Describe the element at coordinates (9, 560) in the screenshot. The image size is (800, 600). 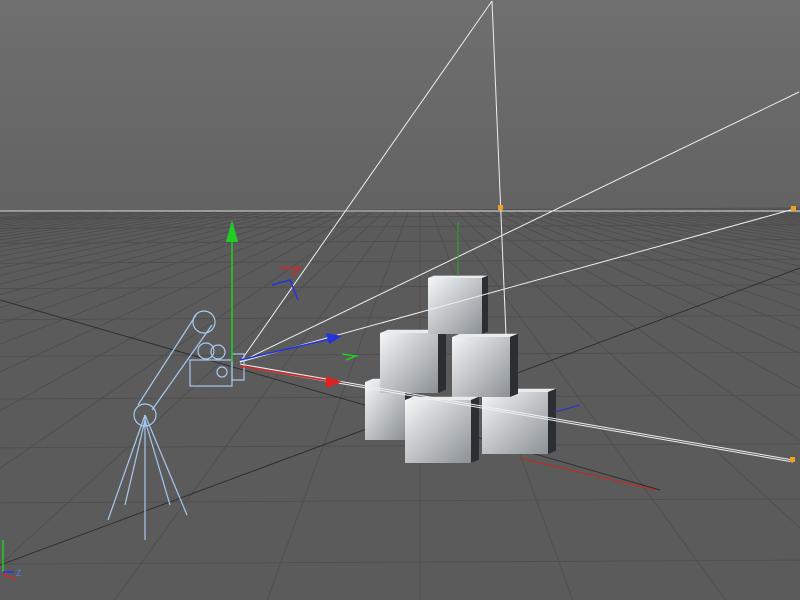
I see `world-axis-icon` at that location.